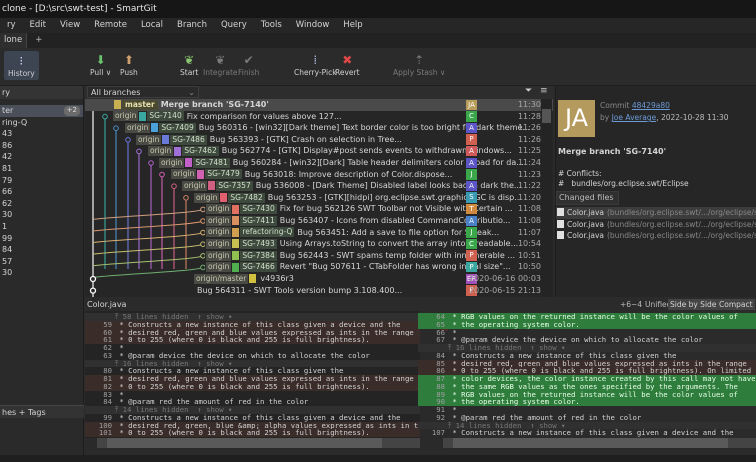  I want to click on apply-stash-button: ⇡ Apply Stash ∨, so click(419, 64).